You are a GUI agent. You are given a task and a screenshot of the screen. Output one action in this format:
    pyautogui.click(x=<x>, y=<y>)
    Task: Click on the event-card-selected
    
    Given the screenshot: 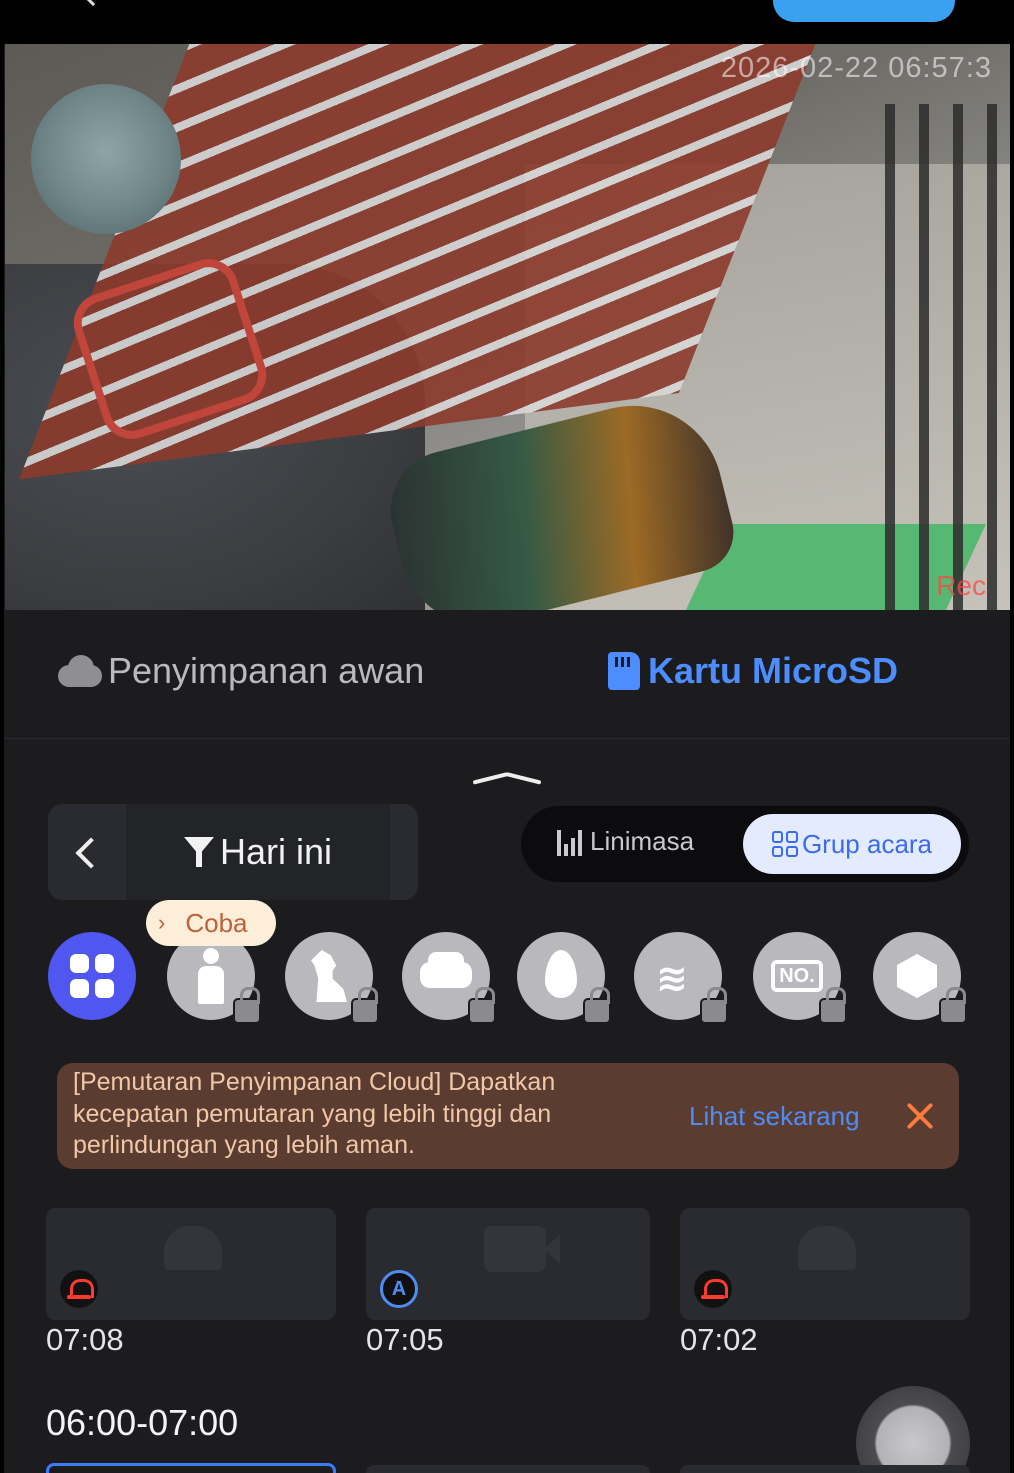 What is the action you would take?
    pyautogui.click(x=191, y=1468)
    